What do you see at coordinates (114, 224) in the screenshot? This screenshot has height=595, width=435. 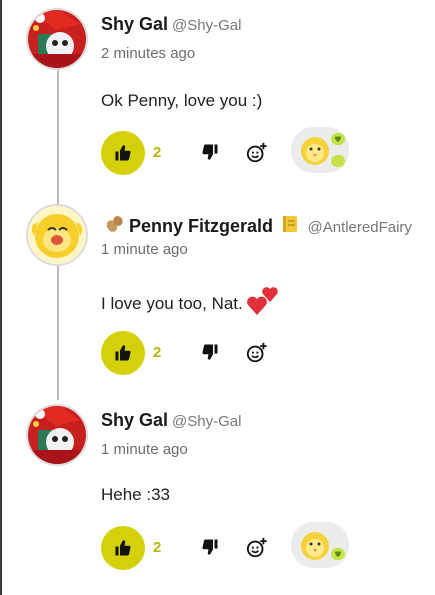 I see `peanut-icon` at bounding box center [114, 224].